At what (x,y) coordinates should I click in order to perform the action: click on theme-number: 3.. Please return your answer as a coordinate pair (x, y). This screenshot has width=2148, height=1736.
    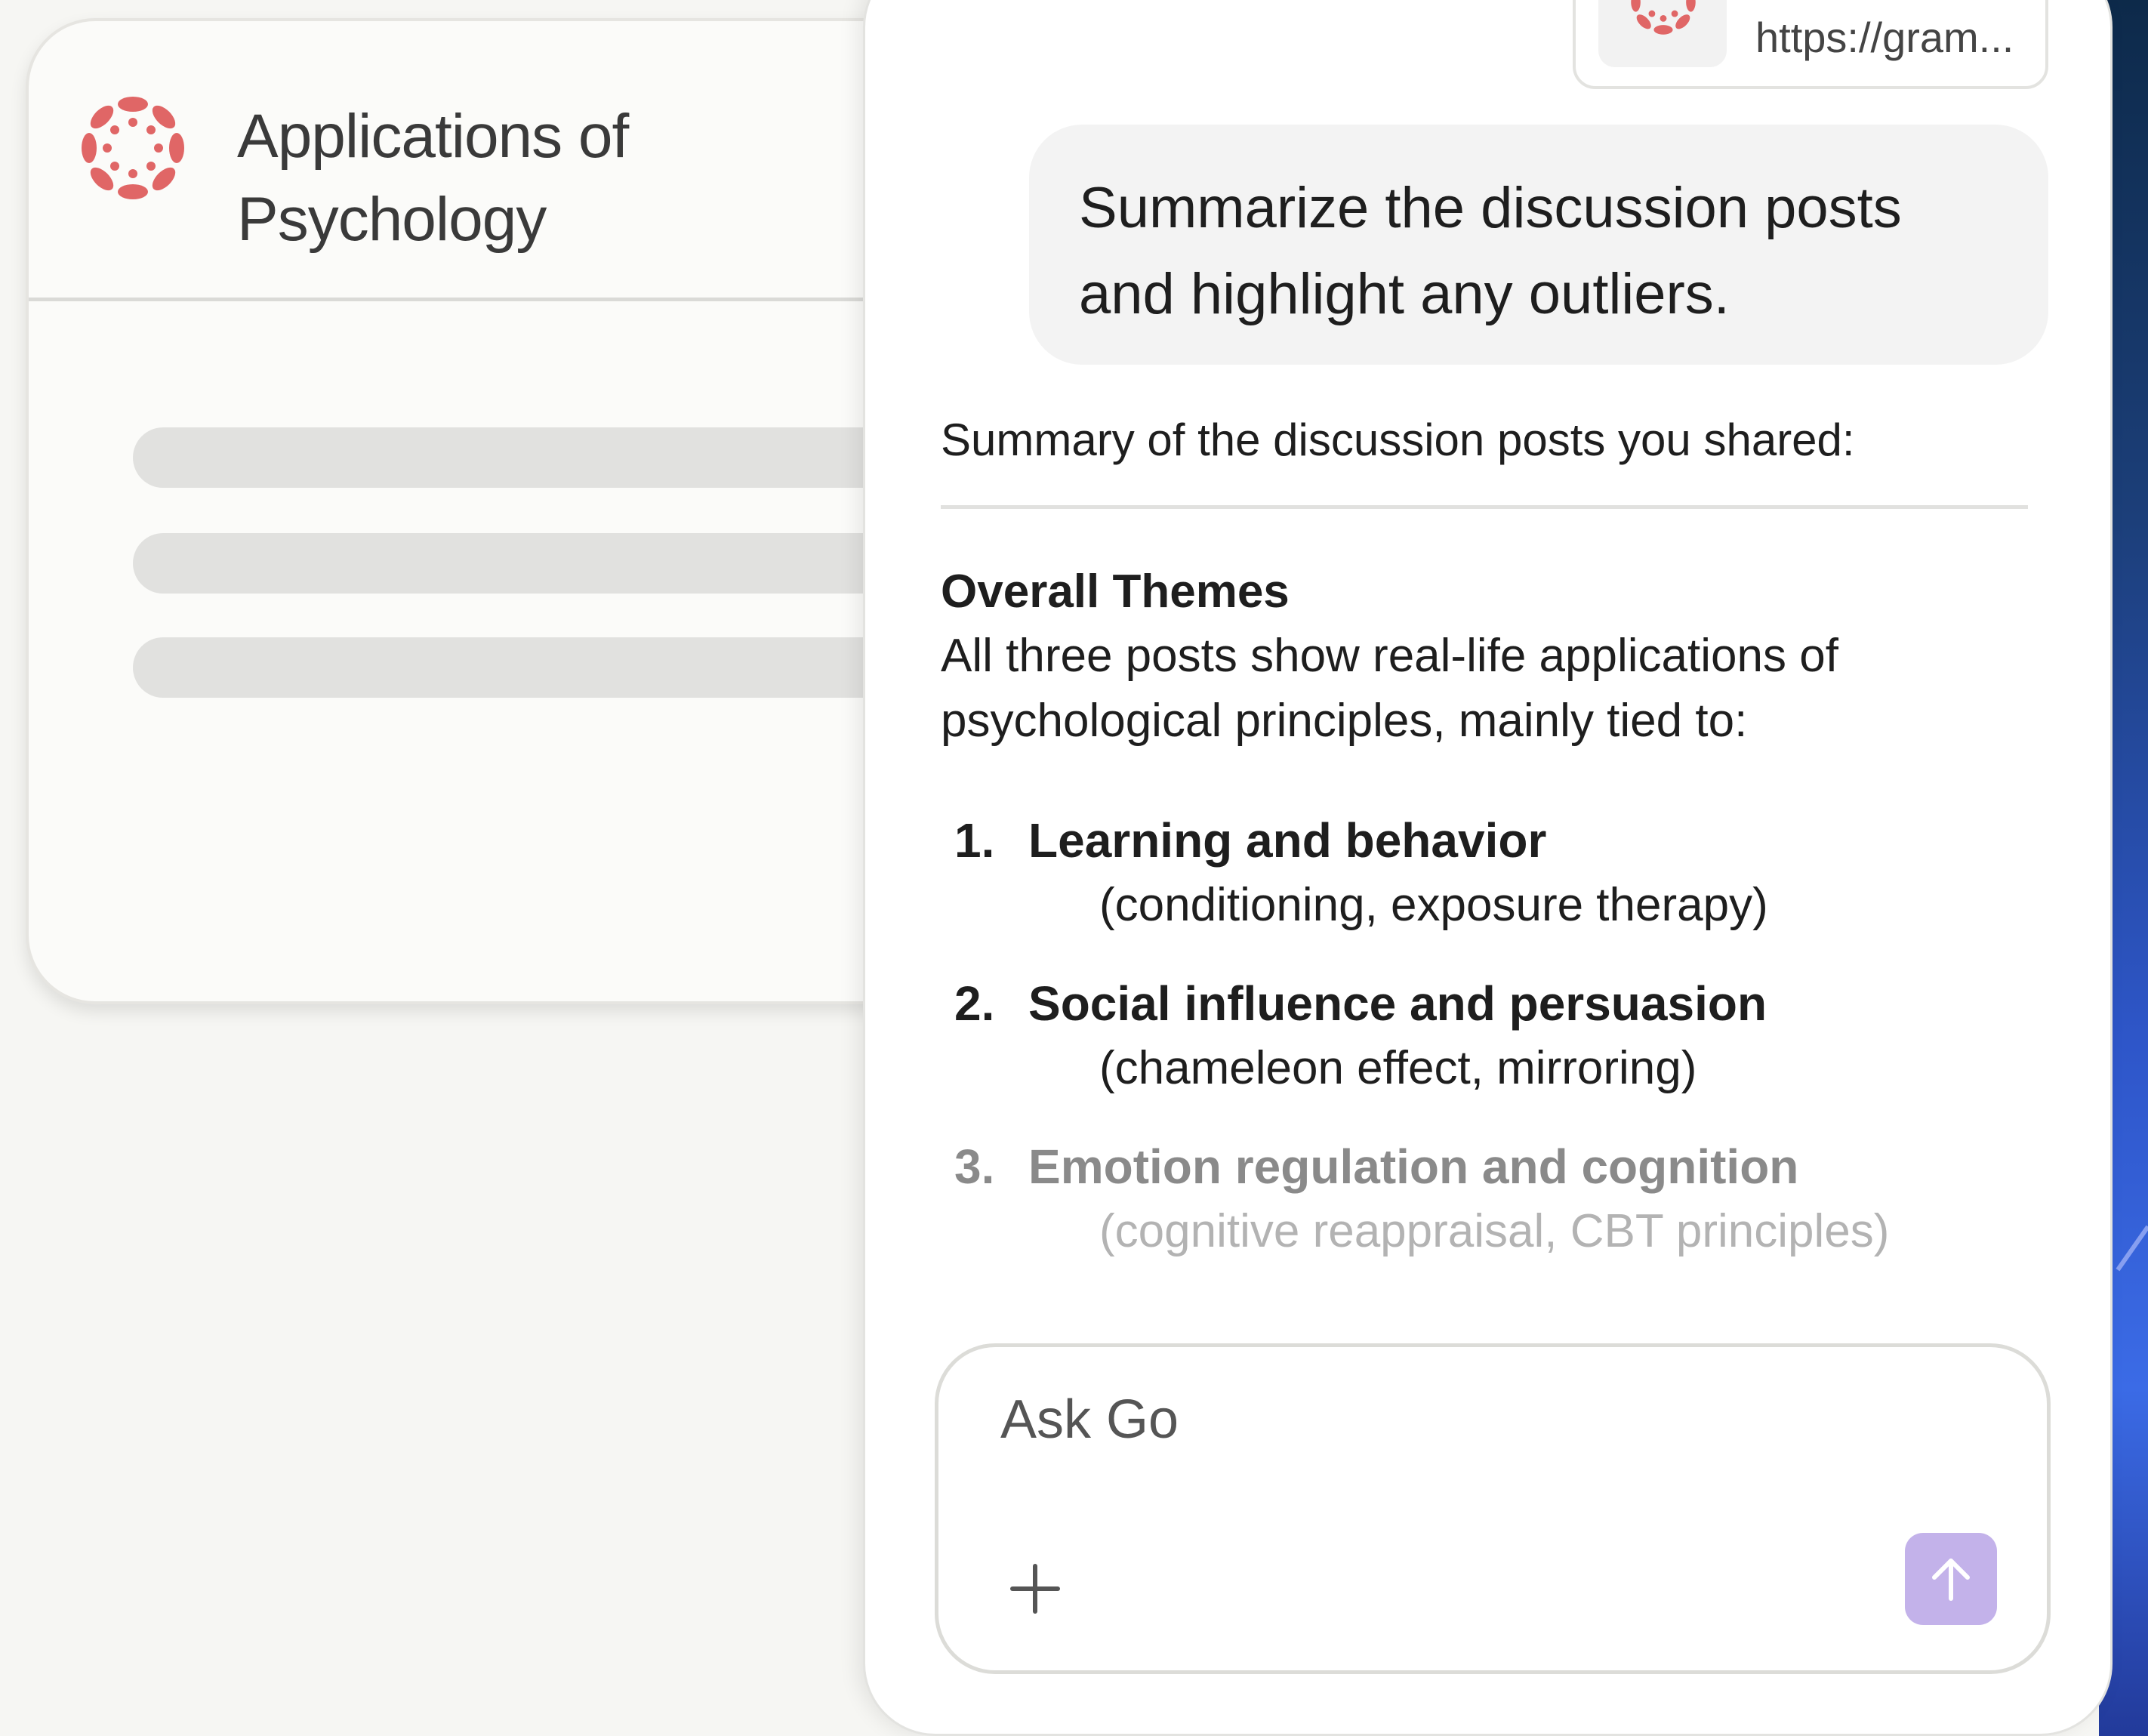
    Looking at the image, I should click on (974, 1167).